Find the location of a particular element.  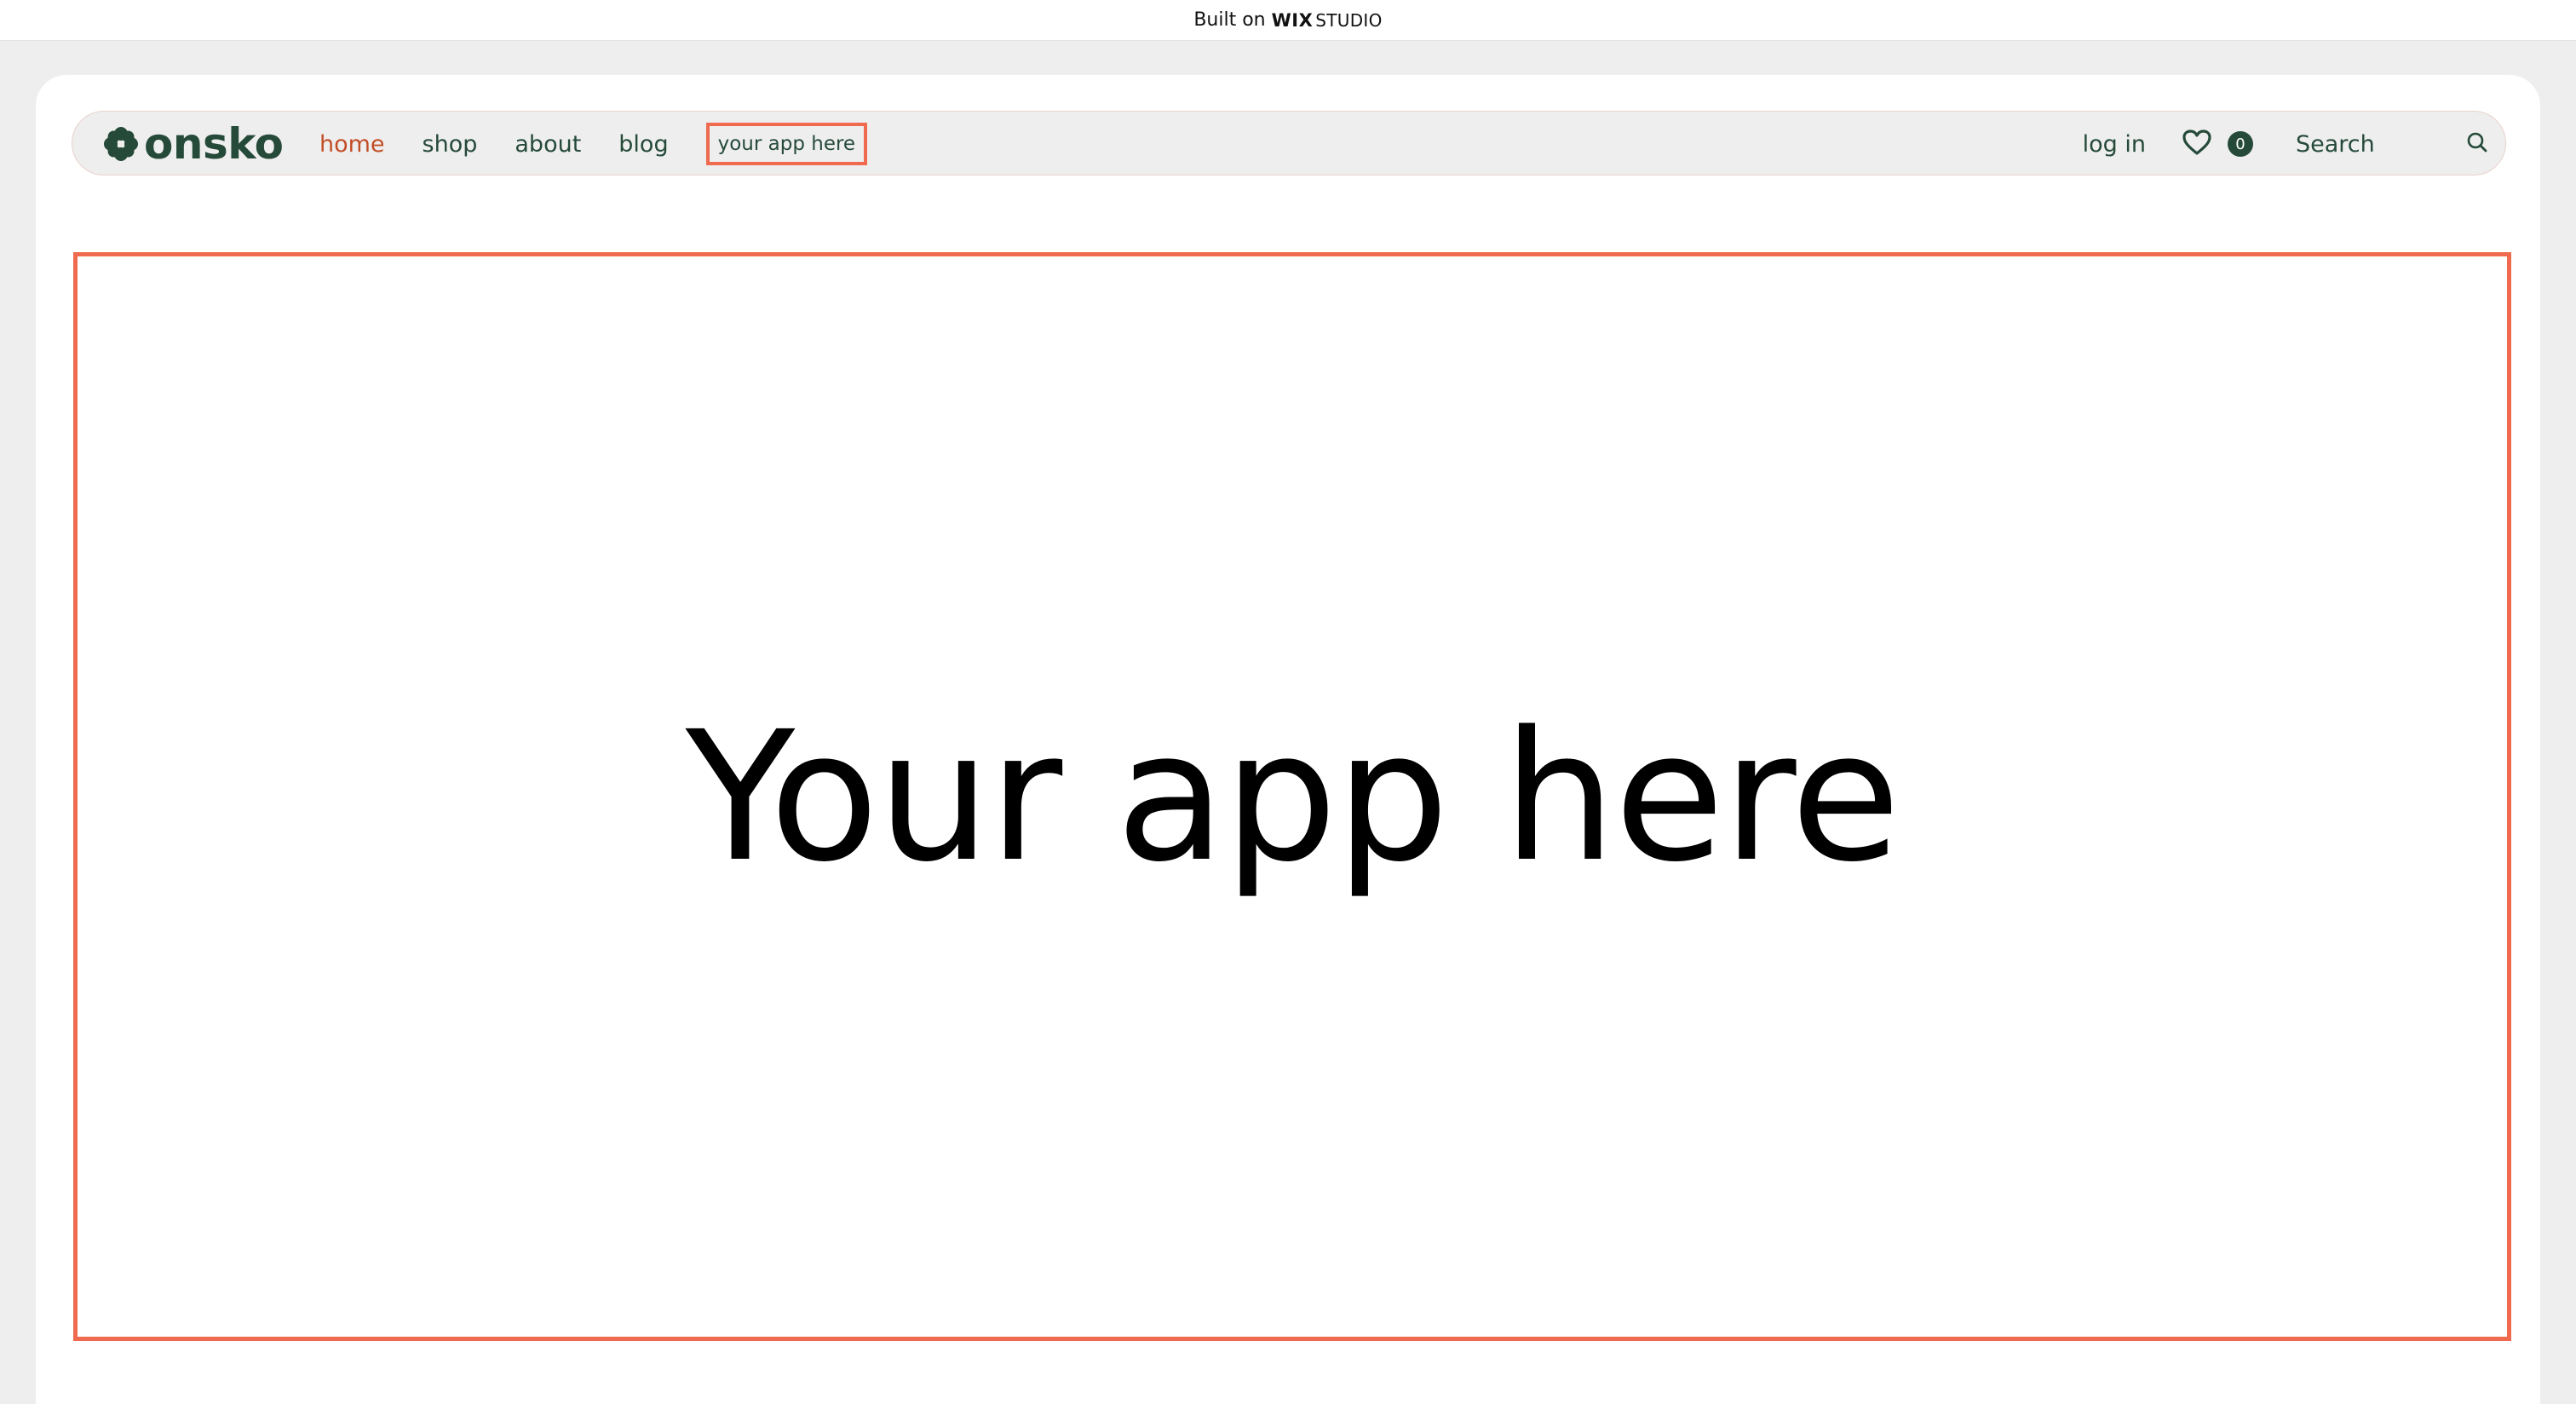

wishlist-button: 0 is located at coordinates (2217, 144).